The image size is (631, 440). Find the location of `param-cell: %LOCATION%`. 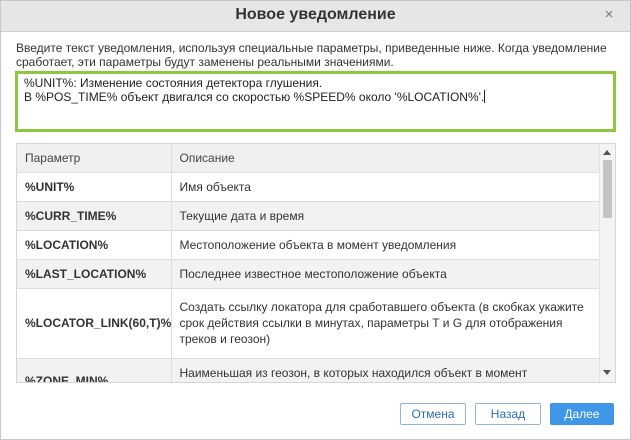

param-cell: %LOCATION% is located at coordinates (94, 245).